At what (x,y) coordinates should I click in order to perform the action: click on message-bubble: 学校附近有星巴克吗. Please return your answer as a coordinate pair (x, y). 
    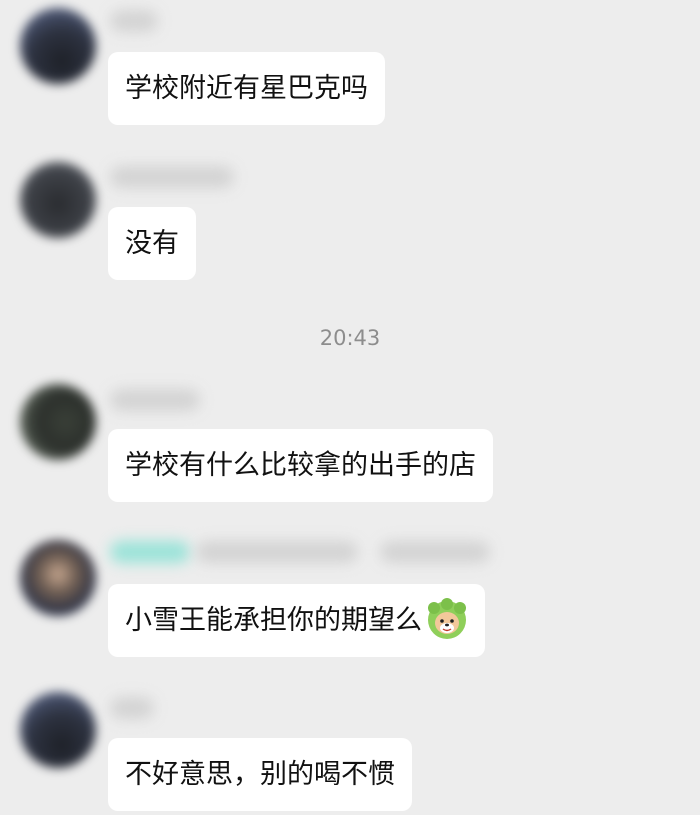
    Looking at the image, I should click on (246, 88).